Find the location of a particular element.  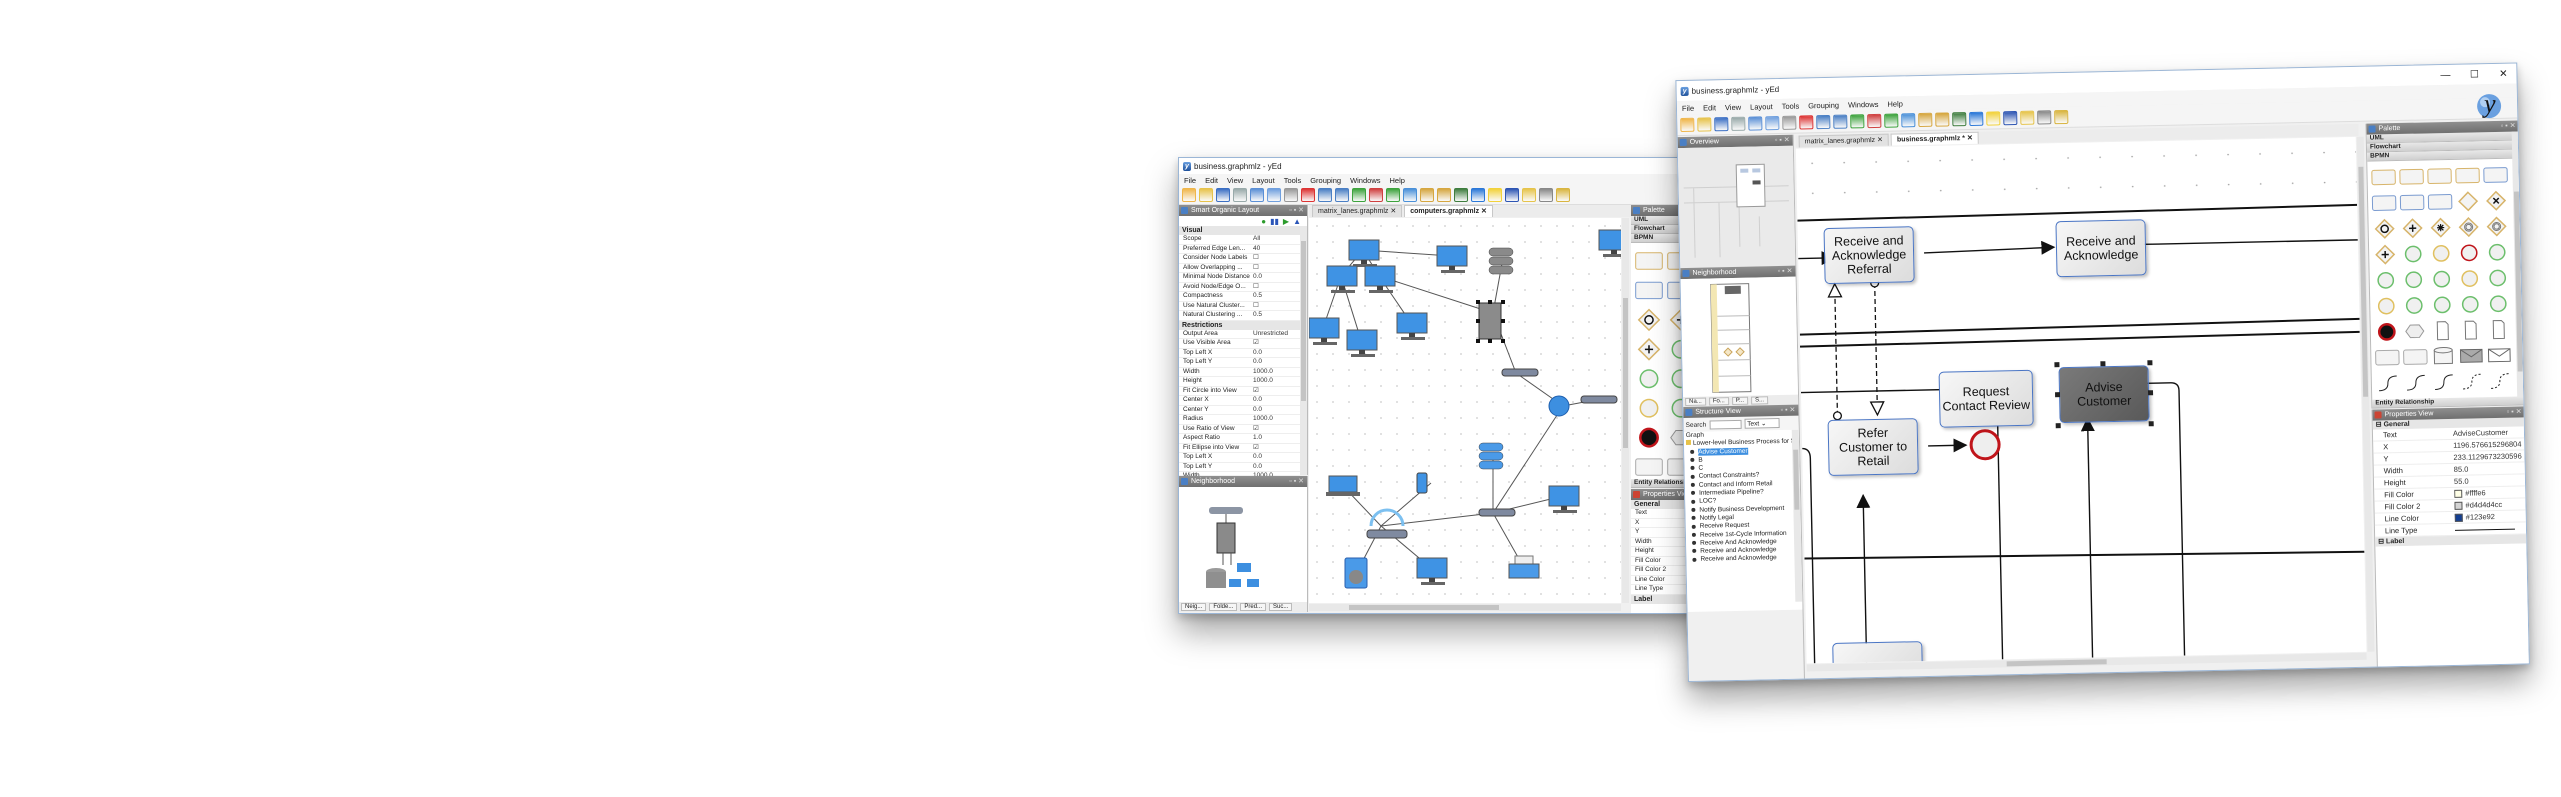

server-icon is located at coordinates (1490, 321).